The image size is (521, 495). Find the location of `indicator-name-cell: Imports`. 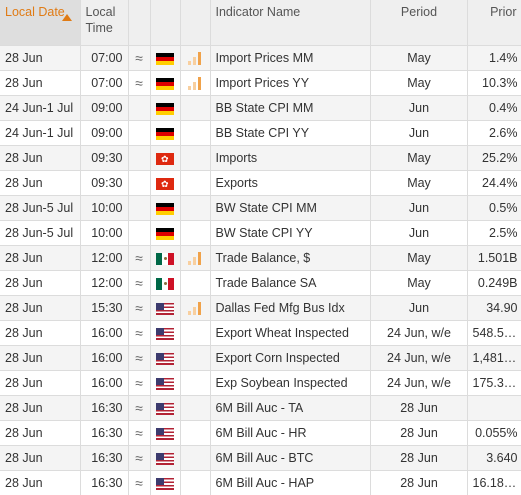

indicator-name-cell: Imports is located at coordinates (290, 158).